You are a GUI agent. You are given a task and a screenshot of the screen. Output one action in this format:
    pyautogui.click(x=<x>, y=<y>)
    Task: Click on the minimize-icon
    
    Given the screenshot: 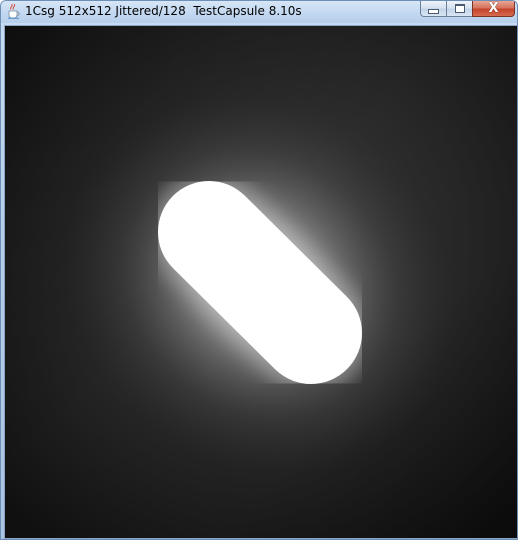 What is the action you would take?
    pyautogui.click(x=433, y=11)
    